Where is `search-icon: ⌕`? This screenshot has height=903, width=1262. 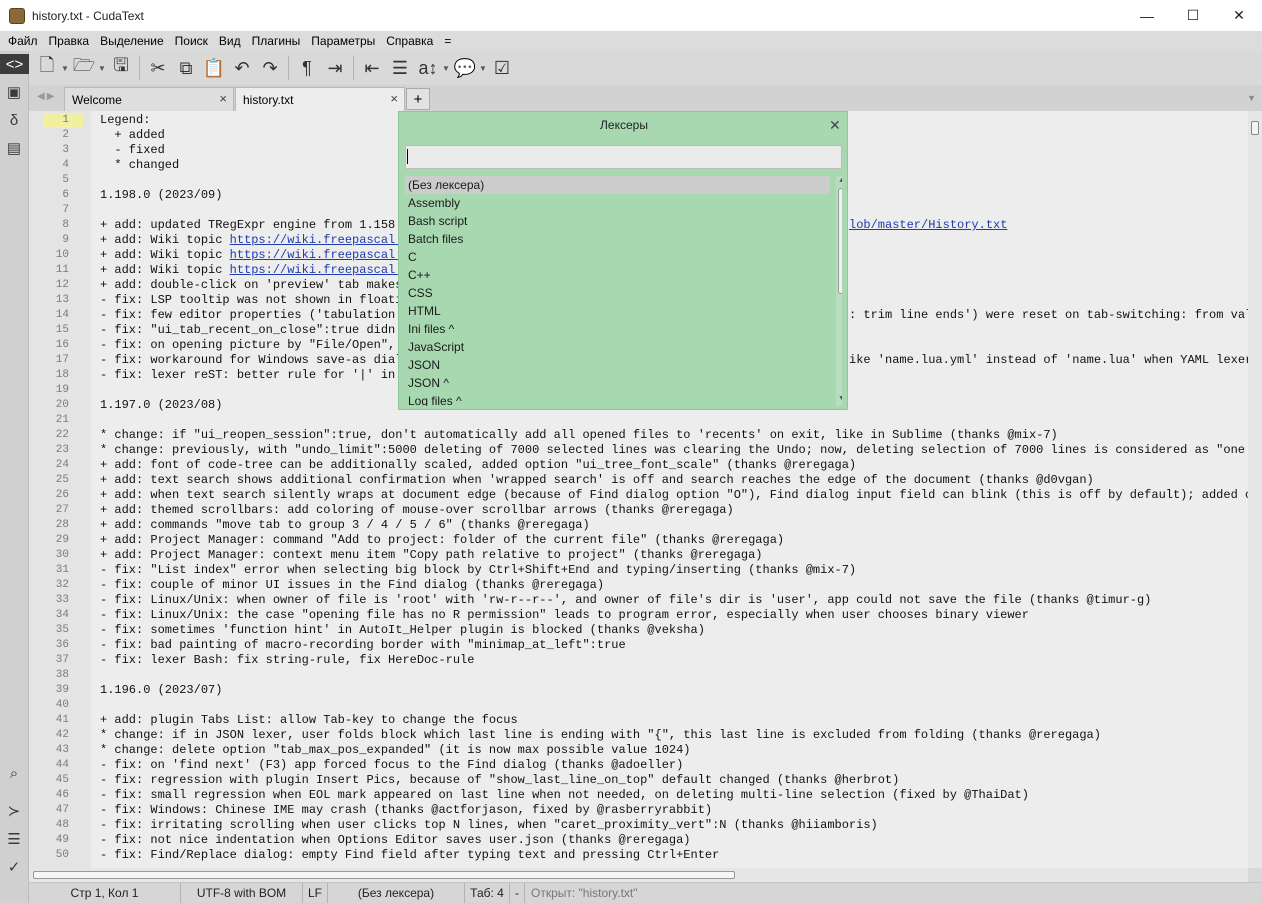
search-icon: ⌕ is located at coordinates (14, 773).